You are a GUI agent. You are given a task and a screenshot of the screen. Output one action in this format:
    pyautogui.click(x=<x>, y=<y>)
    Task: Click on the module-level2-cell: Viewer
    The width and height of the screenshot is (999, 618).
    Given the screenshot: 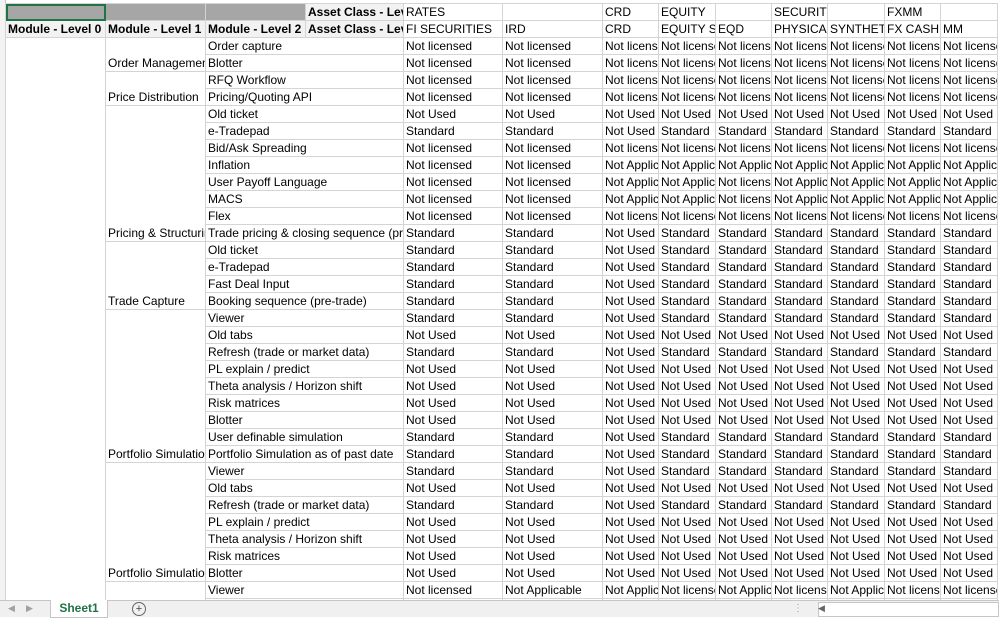 What is the action you would take?
    pyautogui.click(x=304, y=318)
    